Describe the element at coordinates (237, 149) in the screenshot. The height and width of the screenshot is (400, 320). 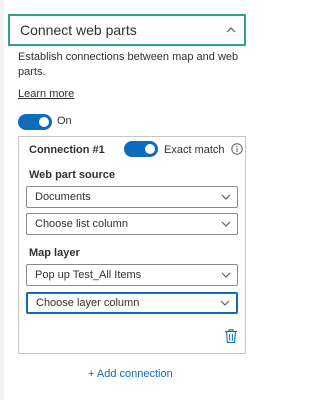
I see `info-icon` at that location.